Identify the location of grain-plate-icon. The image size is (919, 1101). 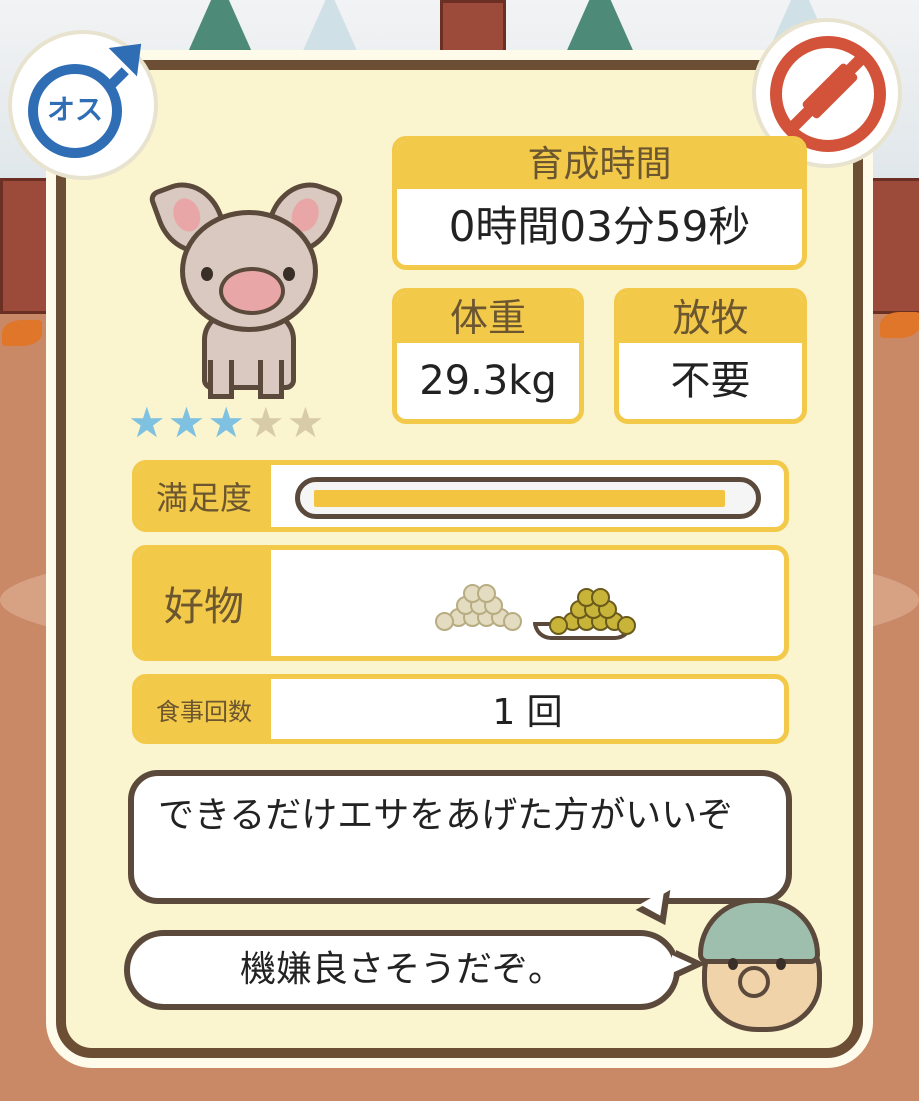
(584, 609).